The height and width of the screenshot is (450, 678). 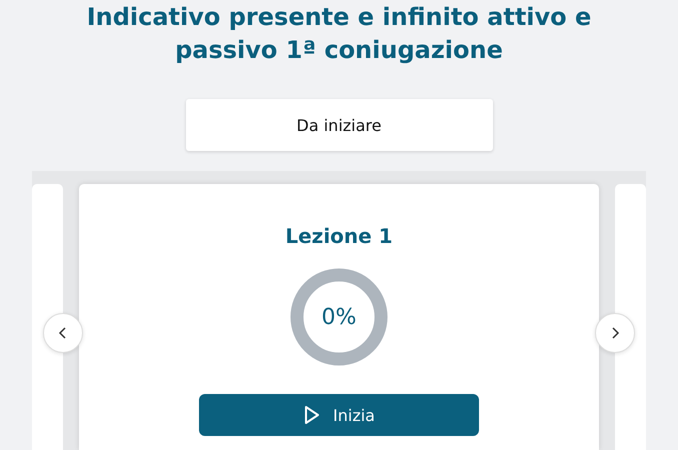 I want to click on progress-percent: 0%, so click(x=339, y=317).